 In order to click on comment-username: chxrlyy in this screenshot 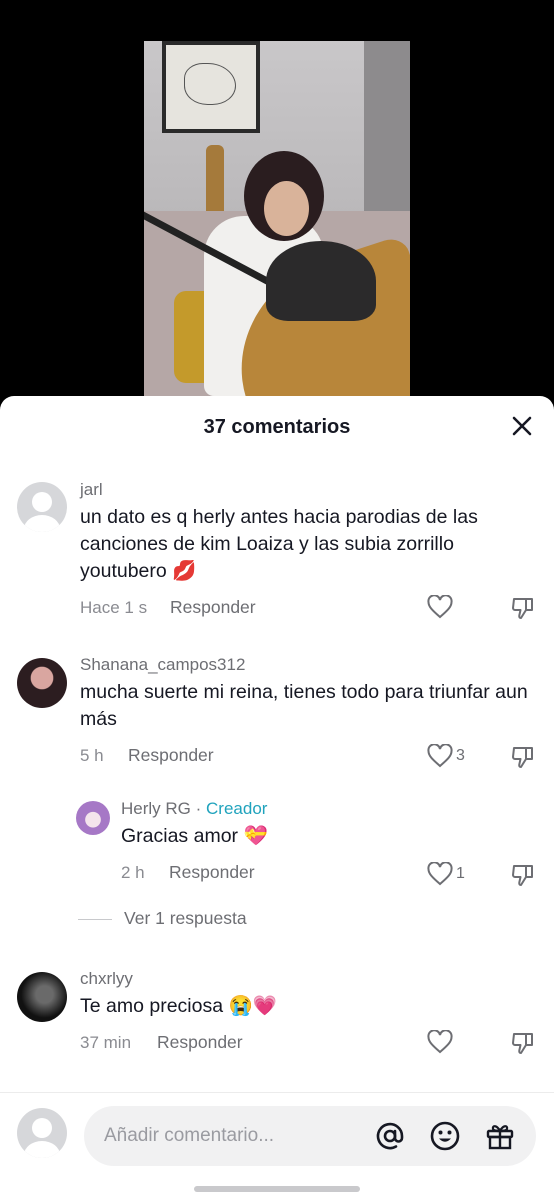, I will do `click(106, 979)`.